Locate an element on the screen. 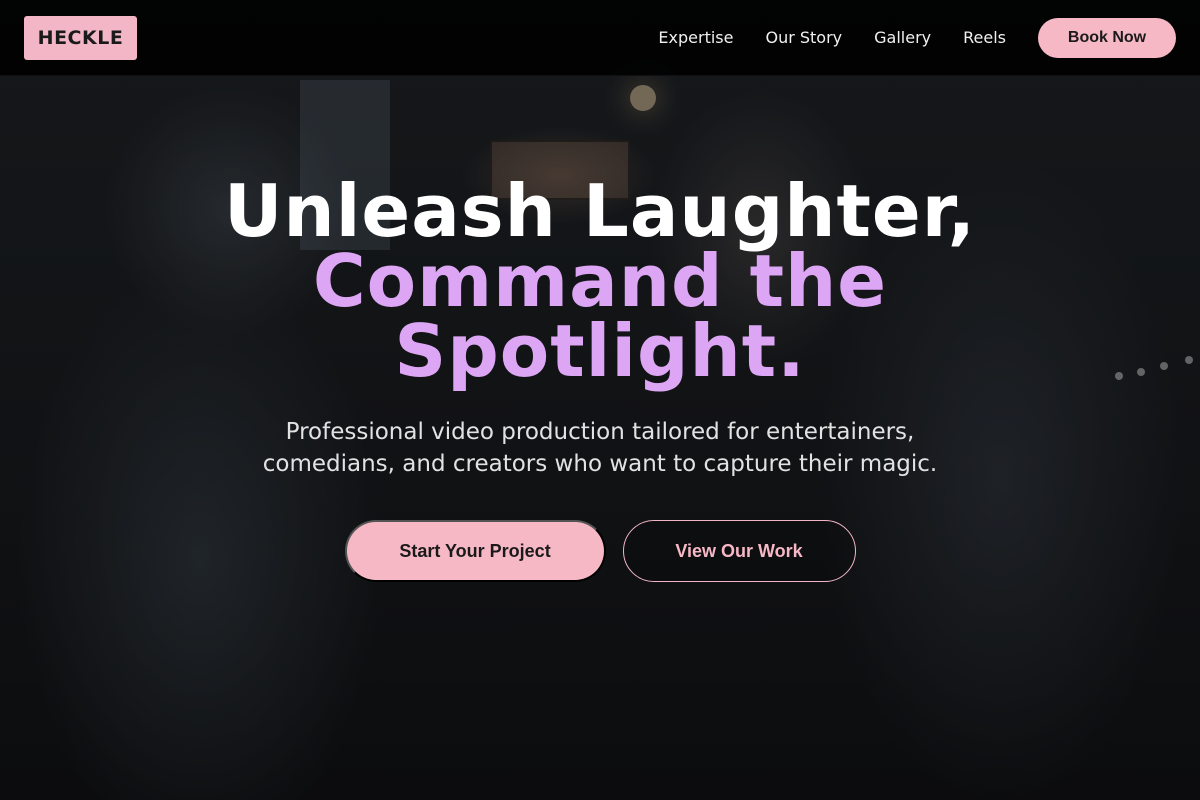  headline-line-2: Command the Spotlight. is located at coordinates (600, 316).